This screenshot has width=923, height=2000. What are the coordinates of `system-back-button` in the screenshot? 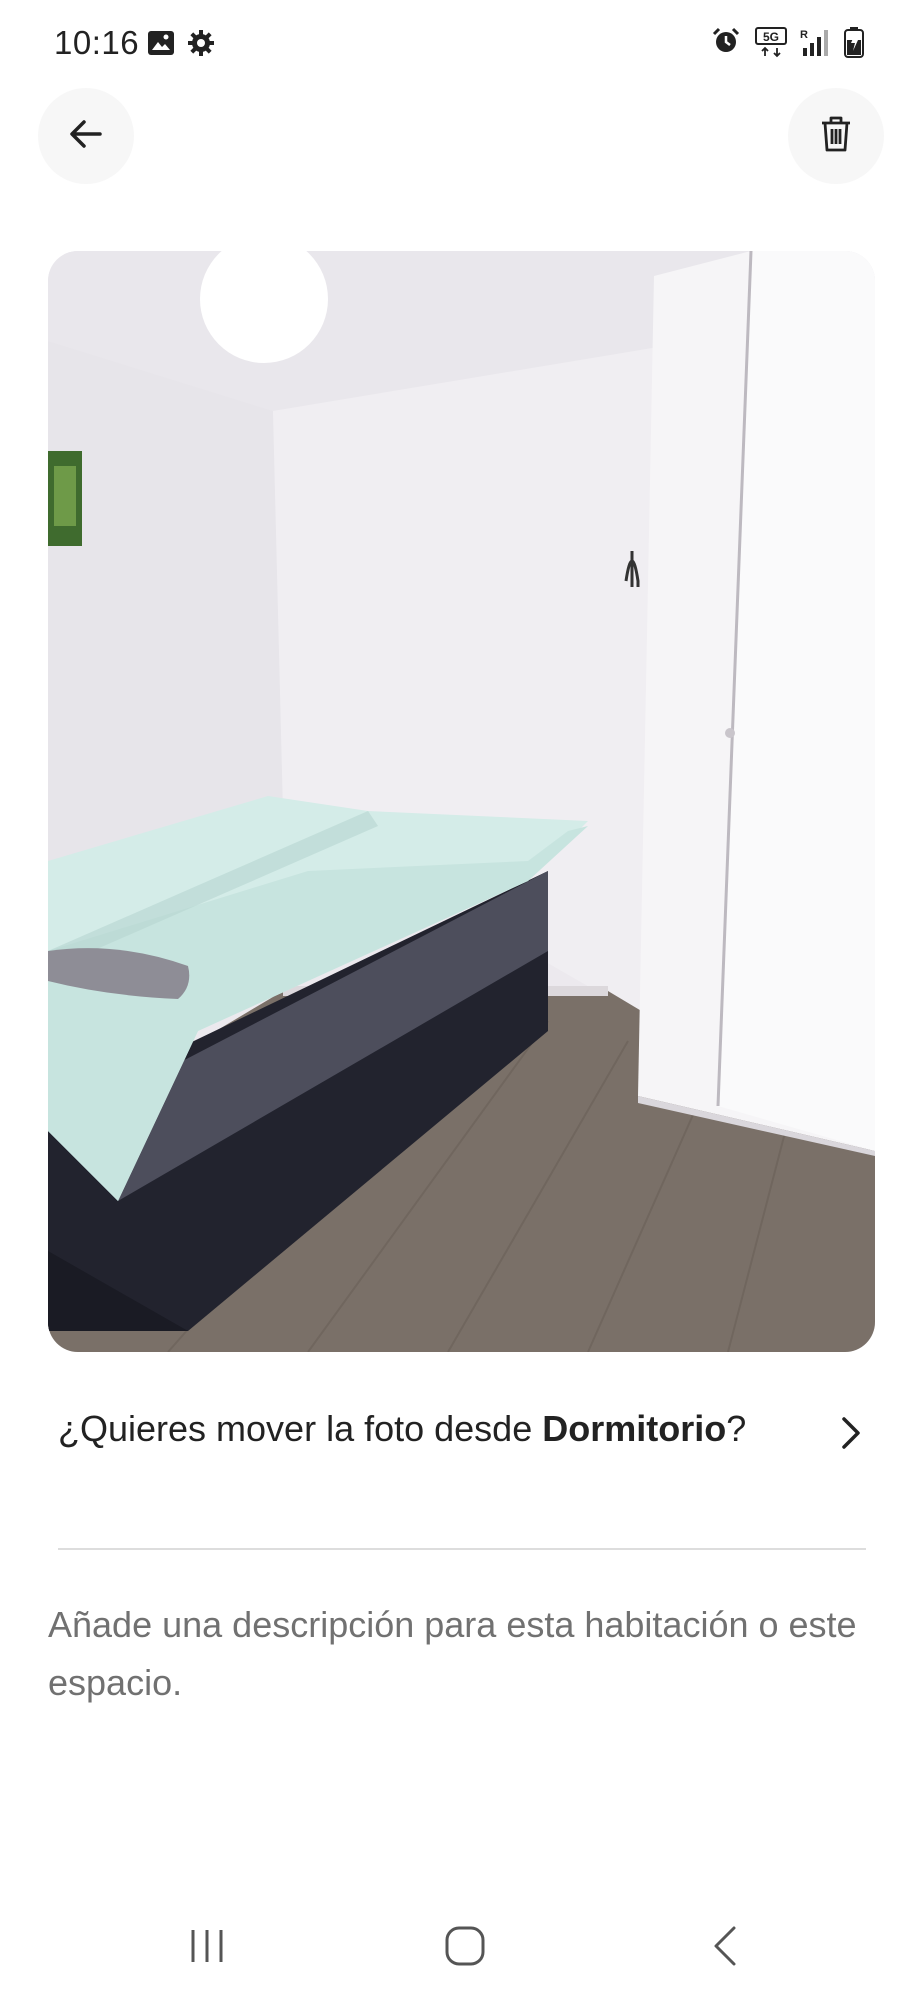 It's located at (725, 1948).